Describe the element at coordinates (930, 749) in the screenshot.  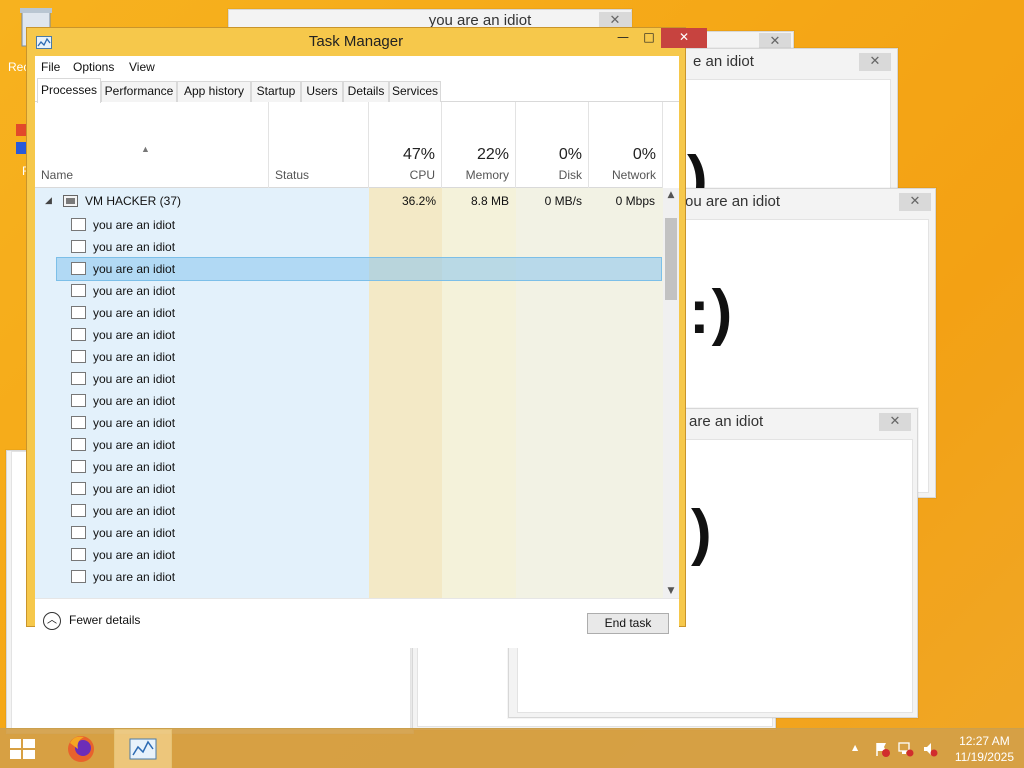
I see `volume-muted-icon` at that location.